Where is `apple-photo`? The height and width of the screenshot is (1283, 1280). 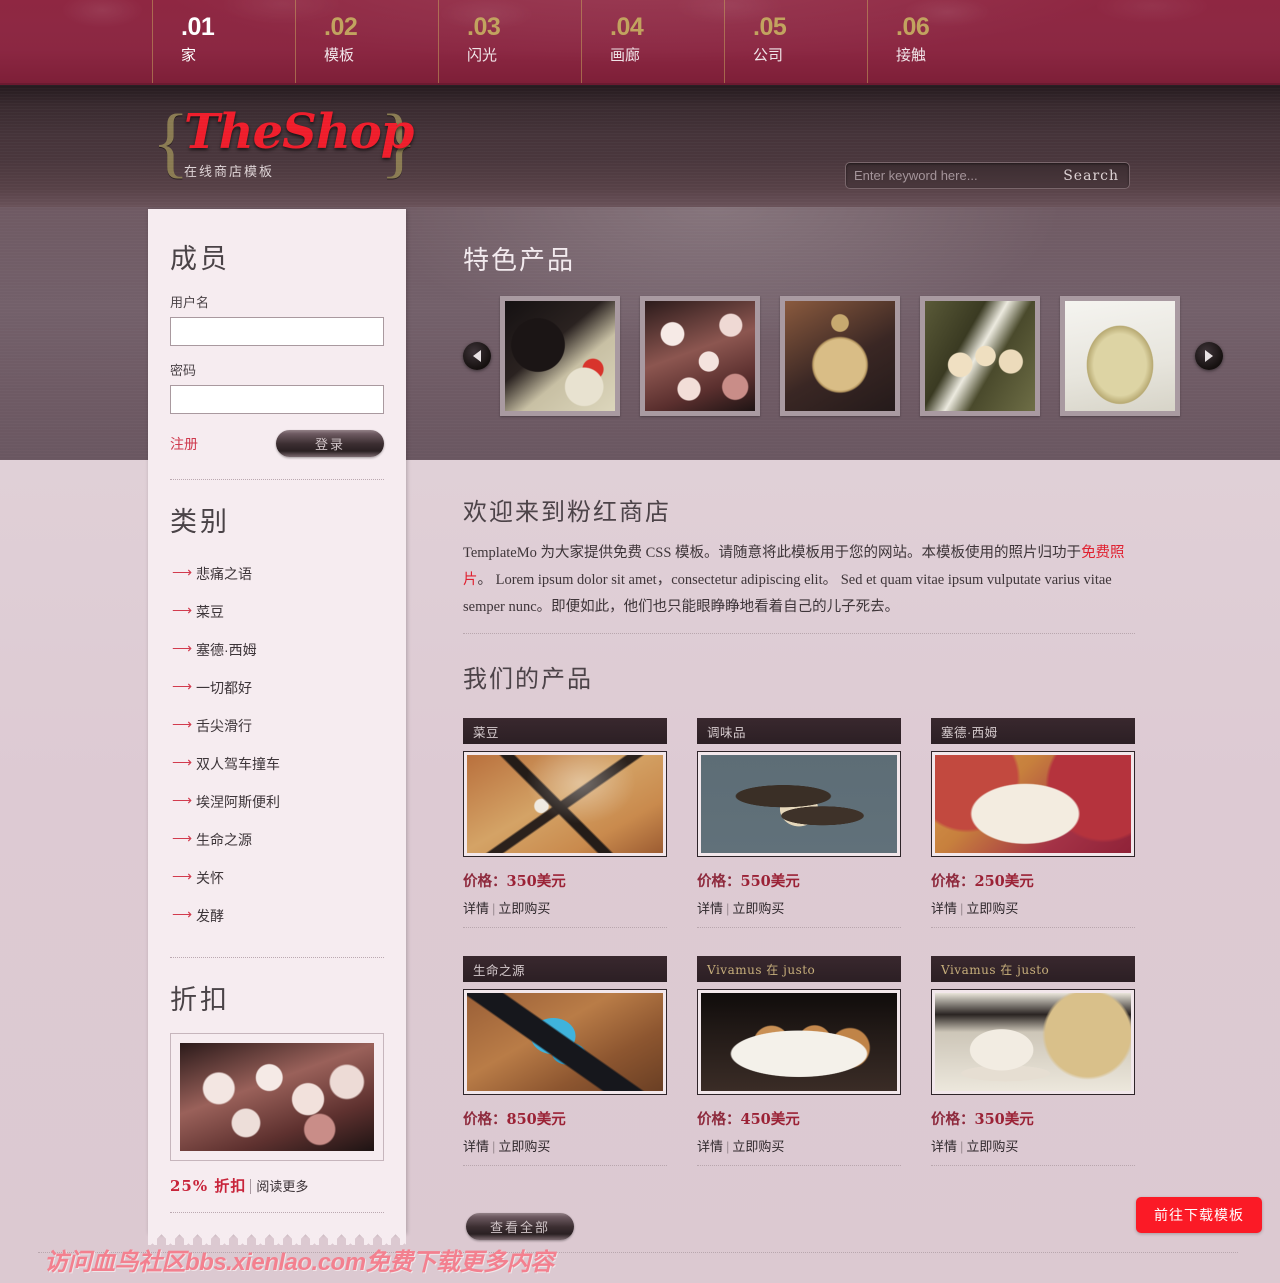 apple-photo is located at coordinates (1120, 356).